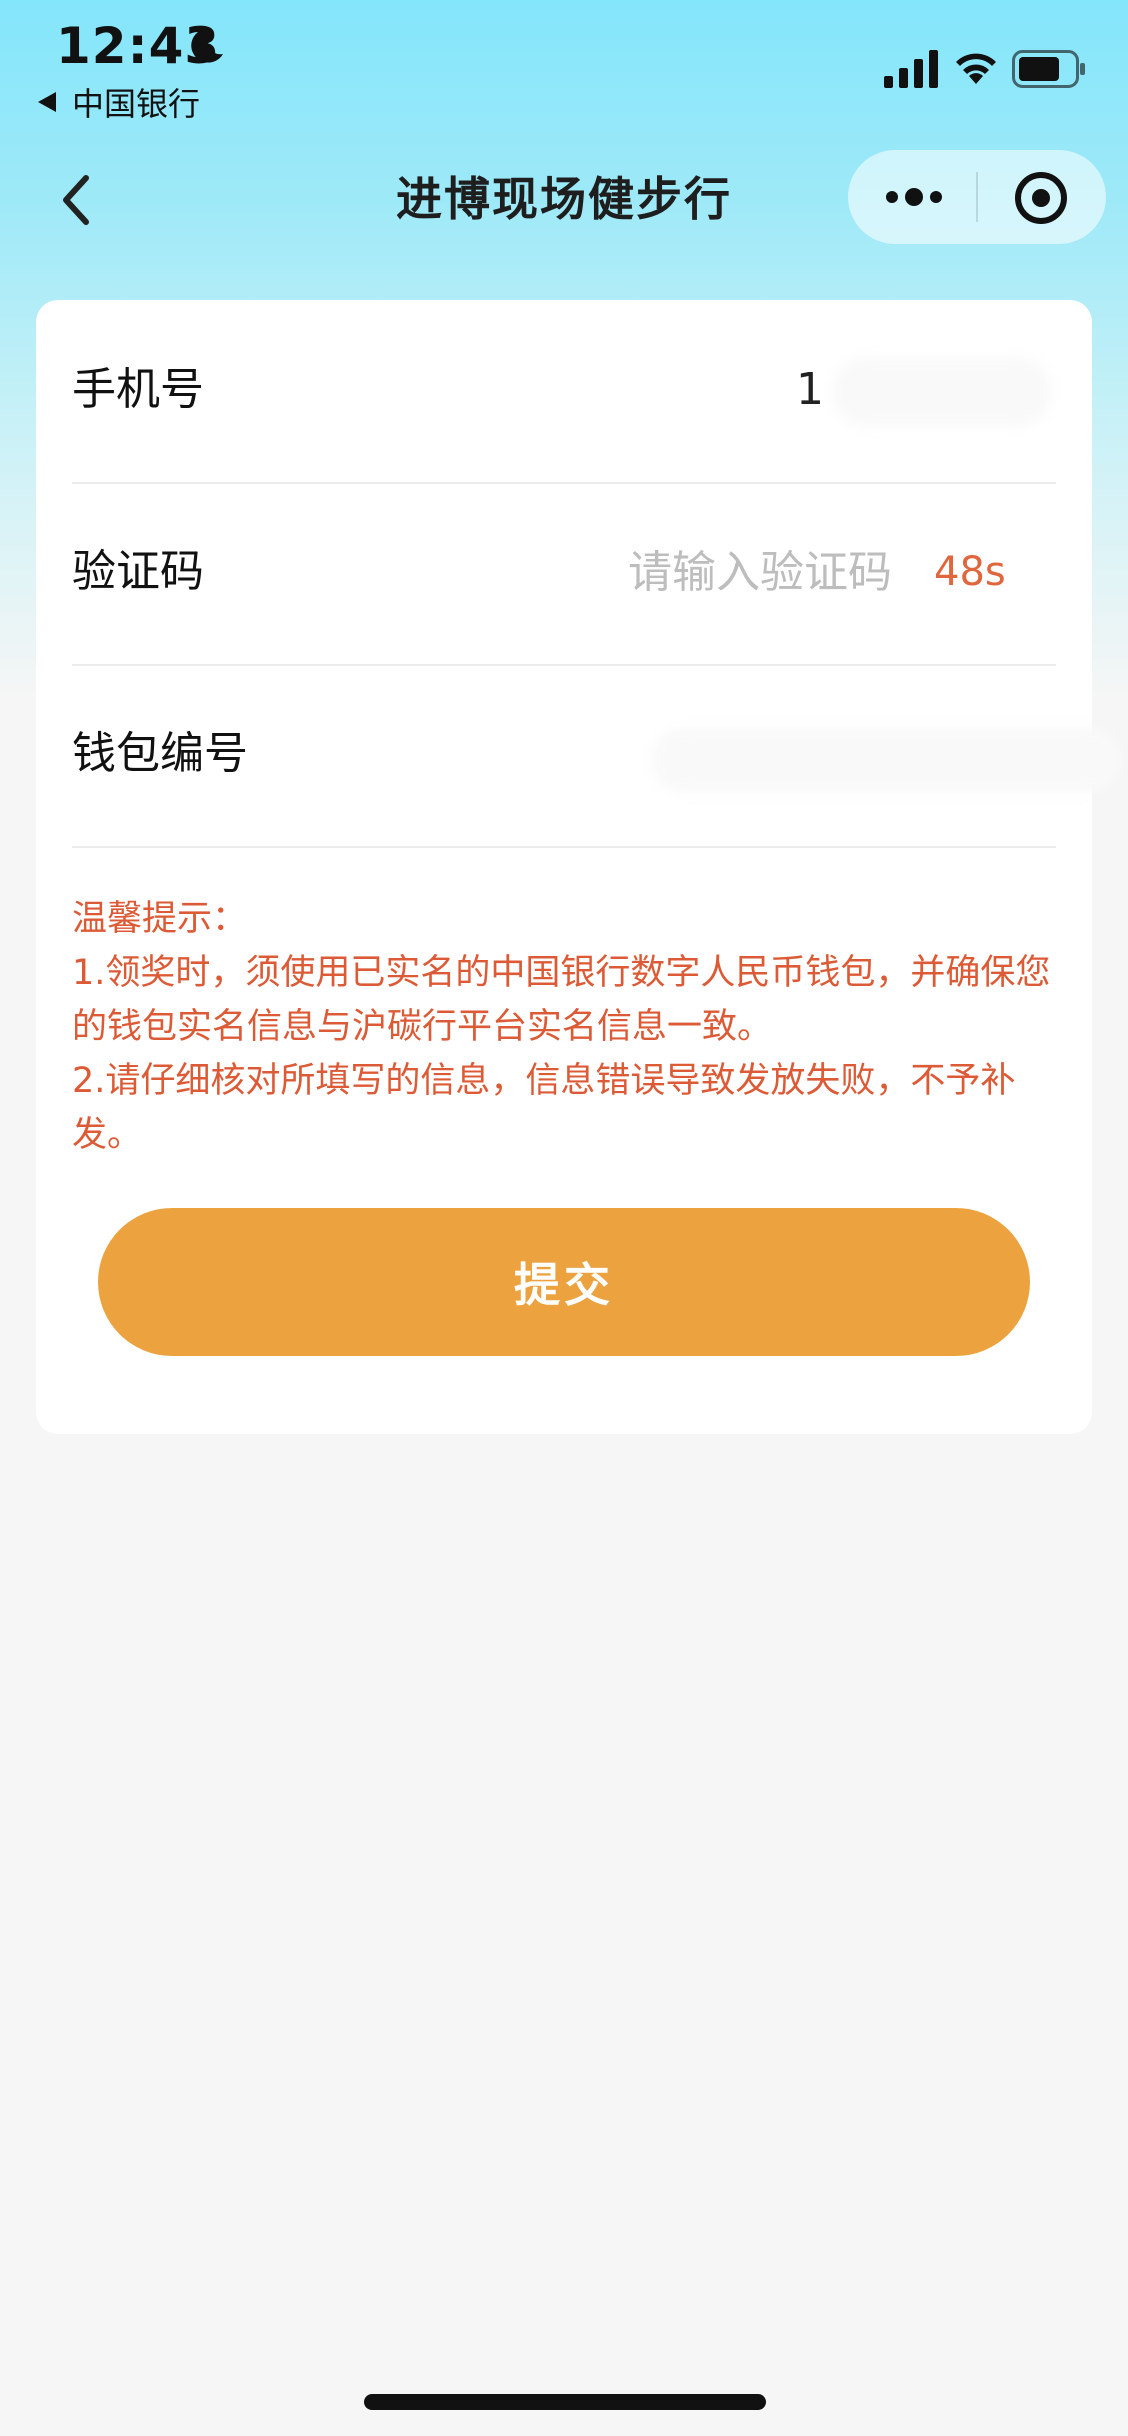  I want to click on close-miniprogram-icon, so click(1041, 198).